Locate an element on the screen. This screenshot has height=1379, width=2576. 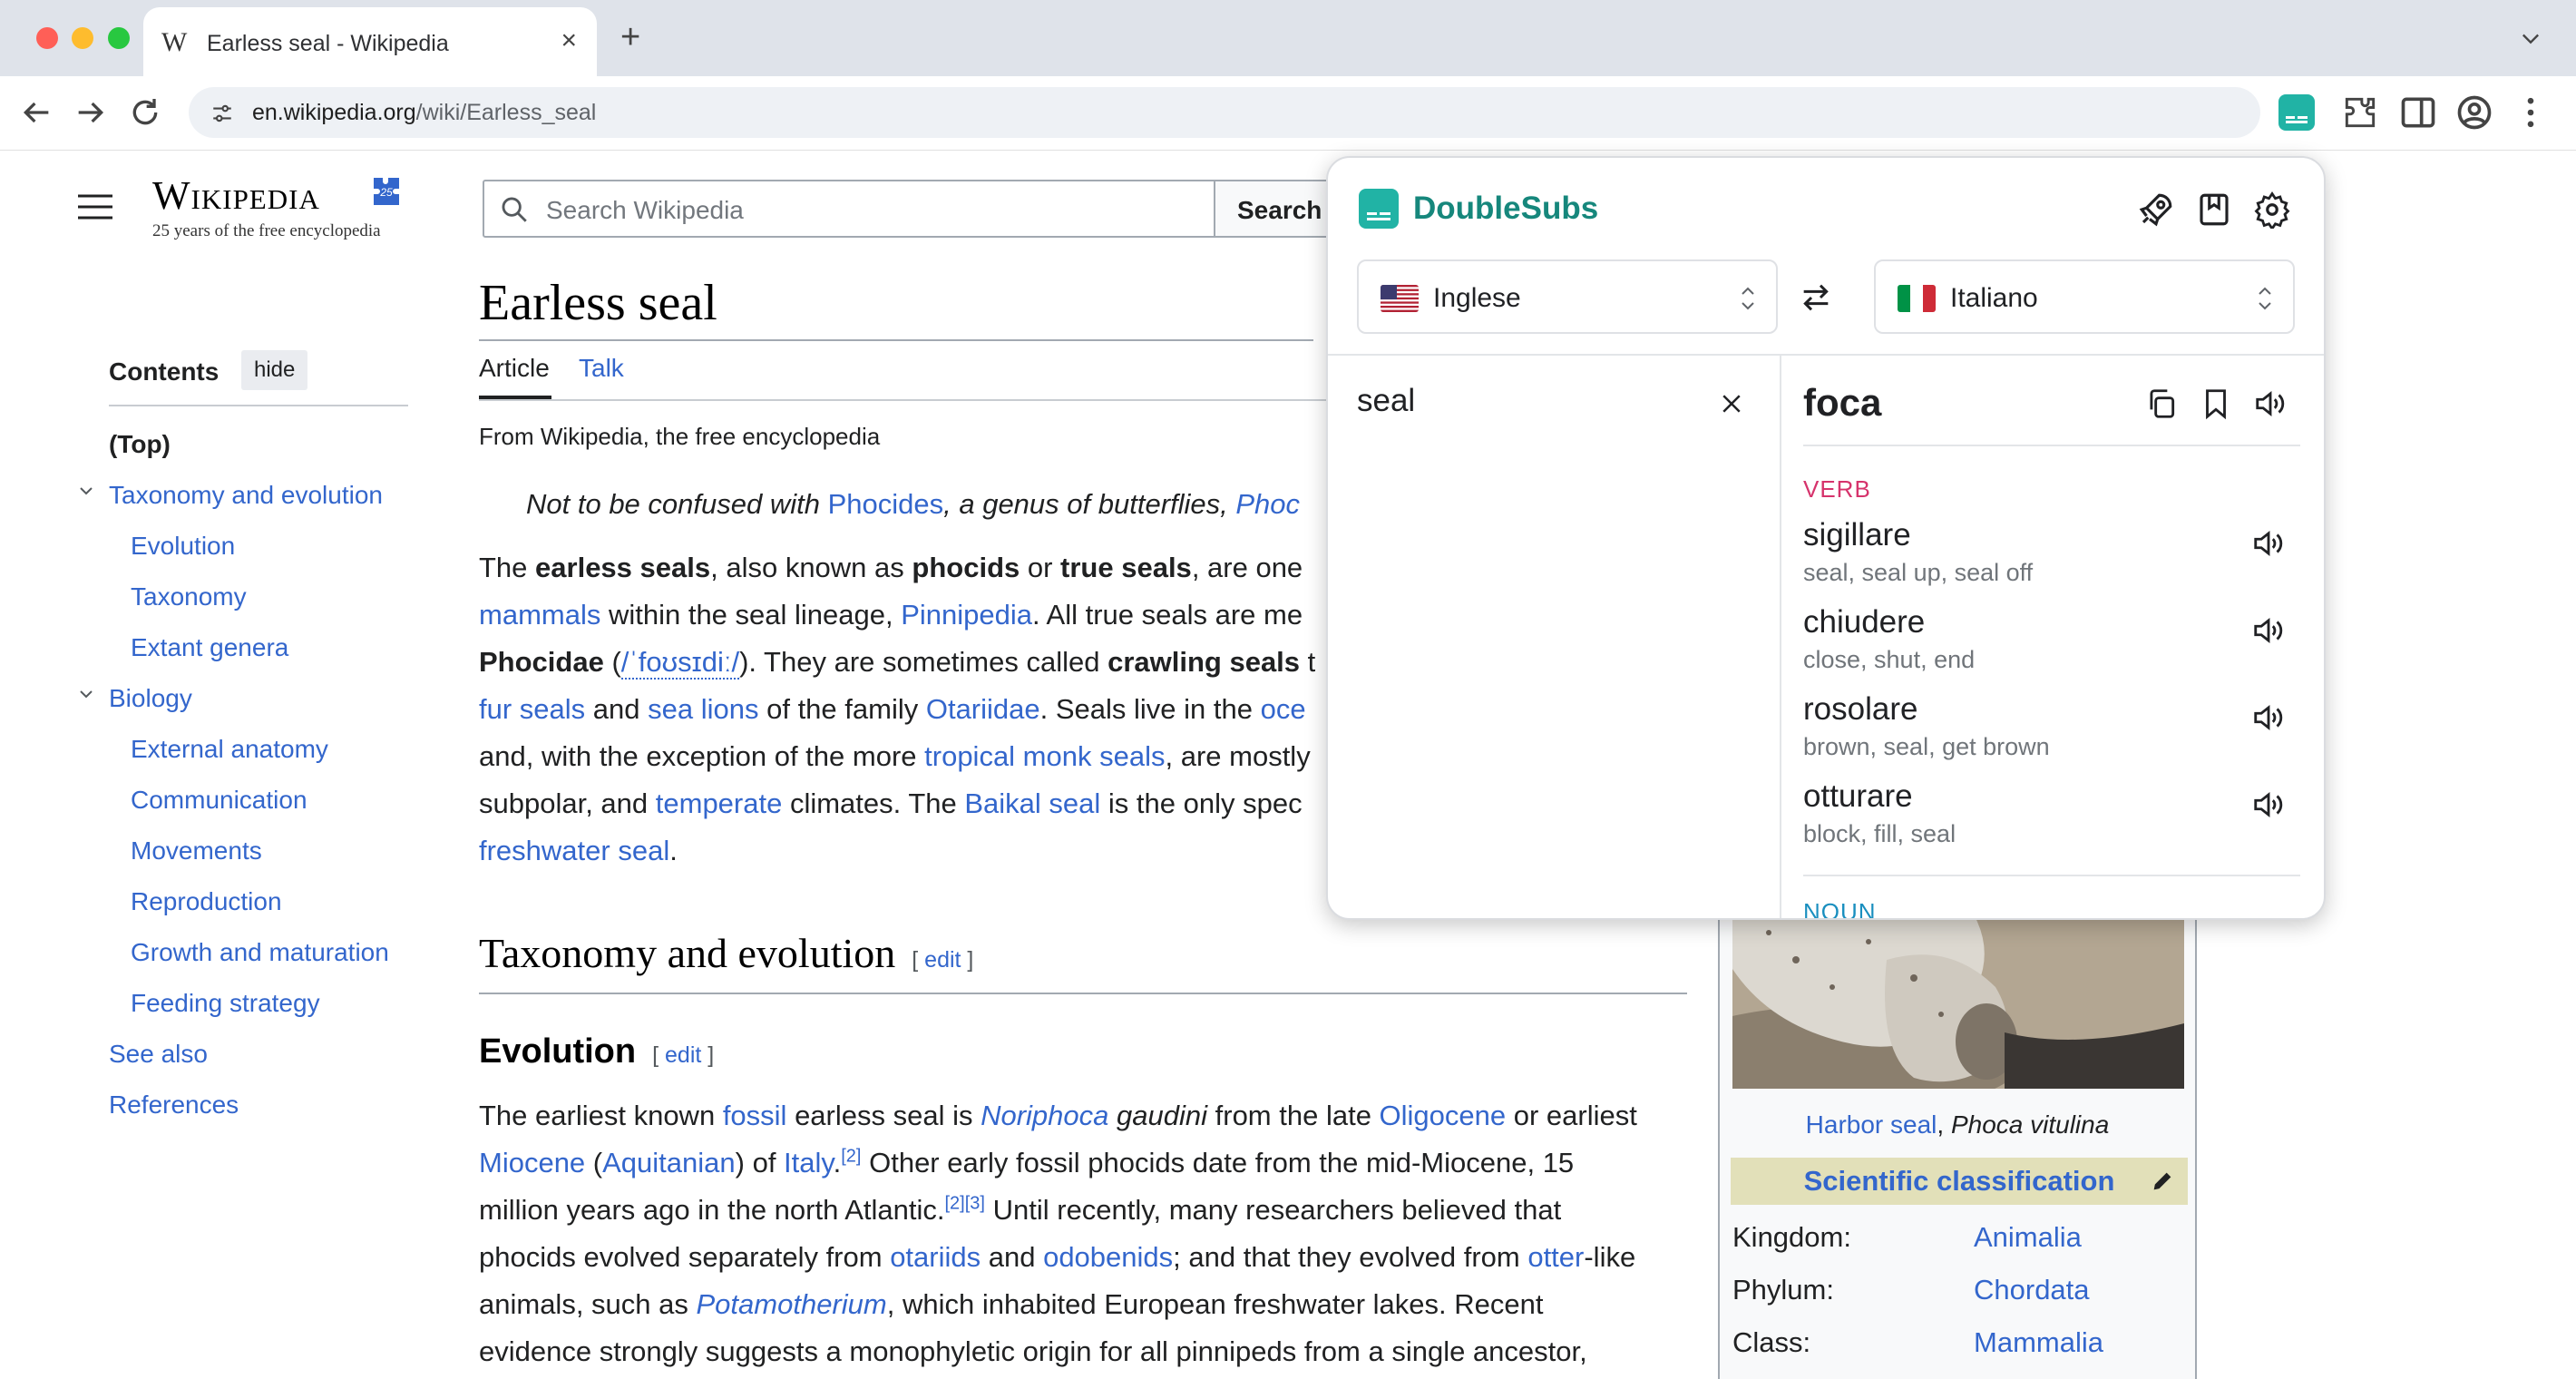
link-mammalia: Mammalia is located at coordinates (2038, 1342).